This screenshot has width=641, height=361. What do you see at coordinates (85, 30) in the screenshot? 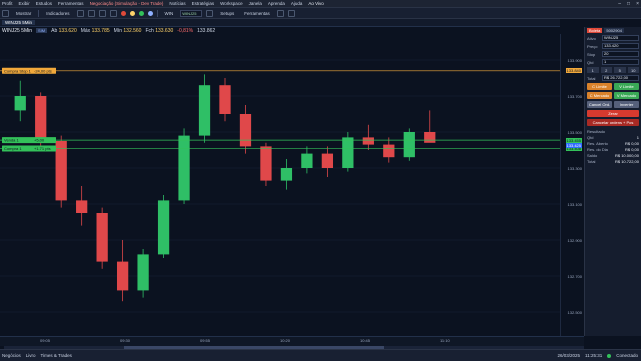
I see `ohlc-high-label: Máx` at bounding box center [85, 30].